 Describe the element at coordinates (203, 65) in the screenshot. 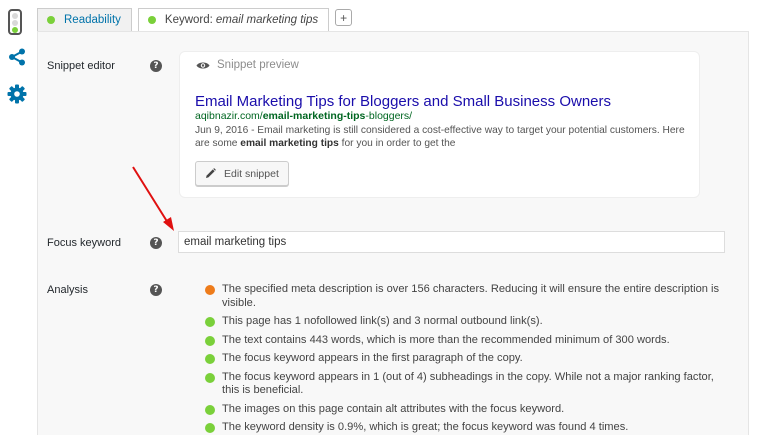

I see `eye-icon` at that location.